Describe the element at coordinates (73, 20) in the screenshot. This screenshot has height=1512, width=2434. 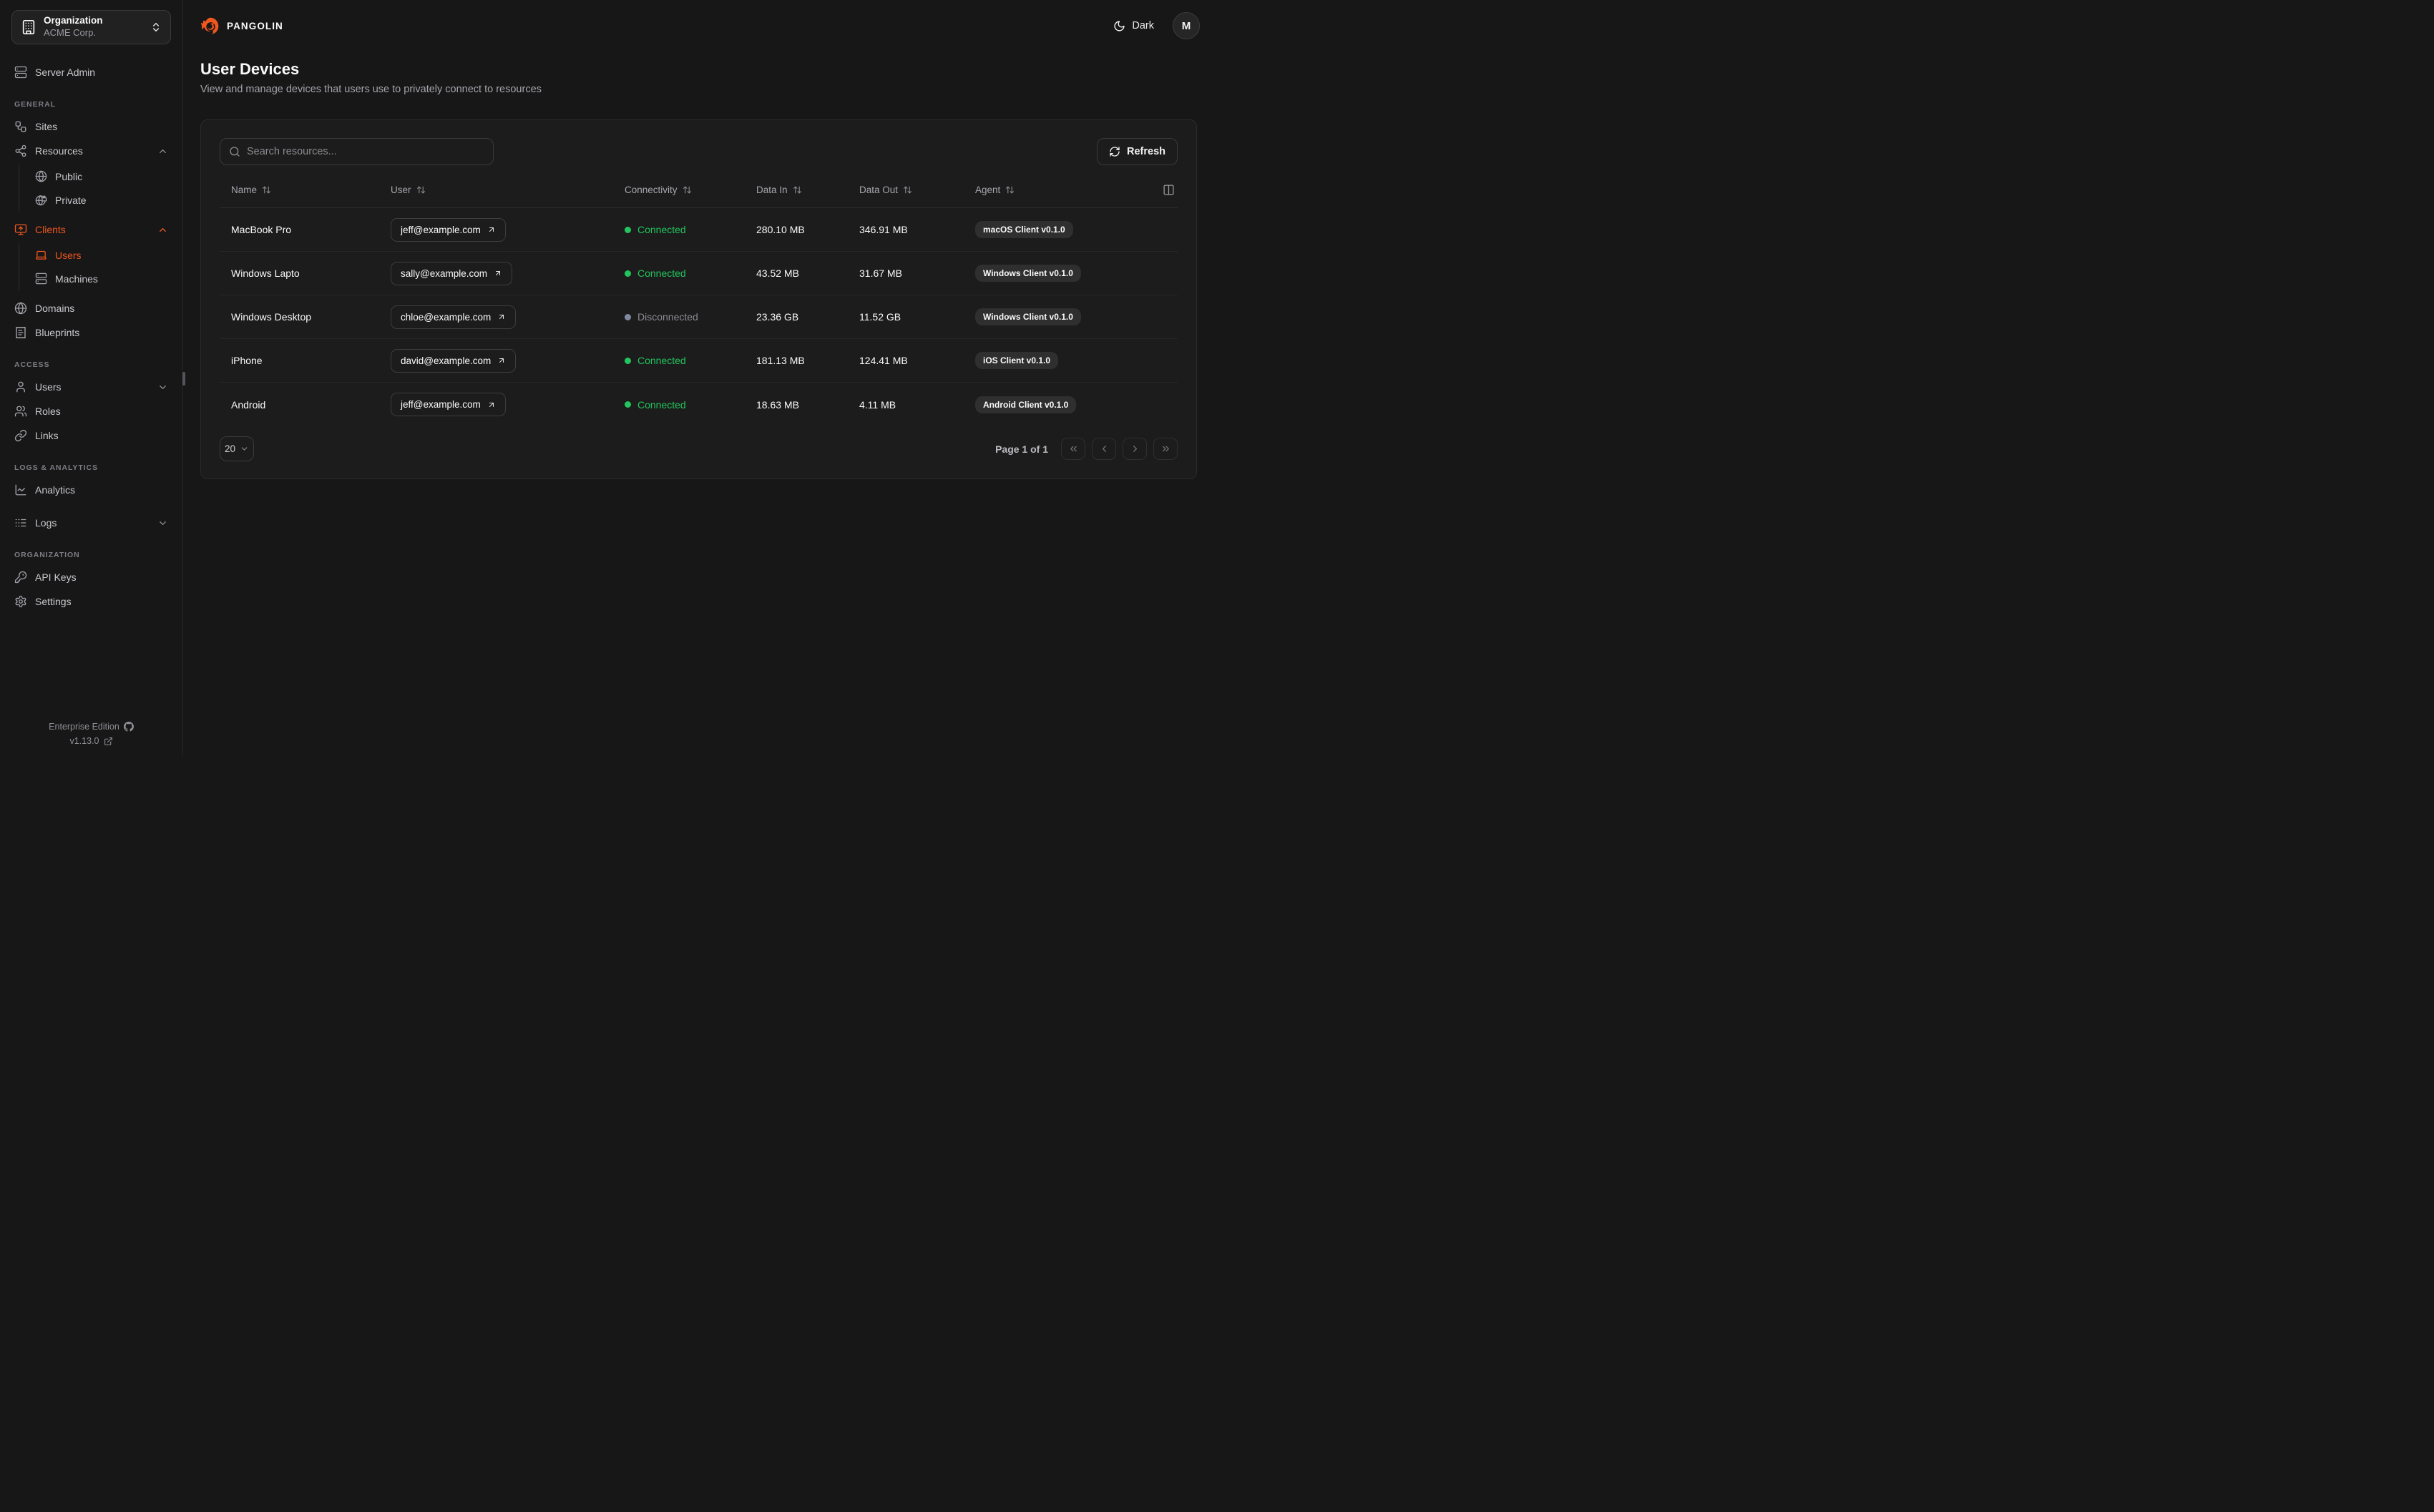
I see `org-label: Organization` at that location.